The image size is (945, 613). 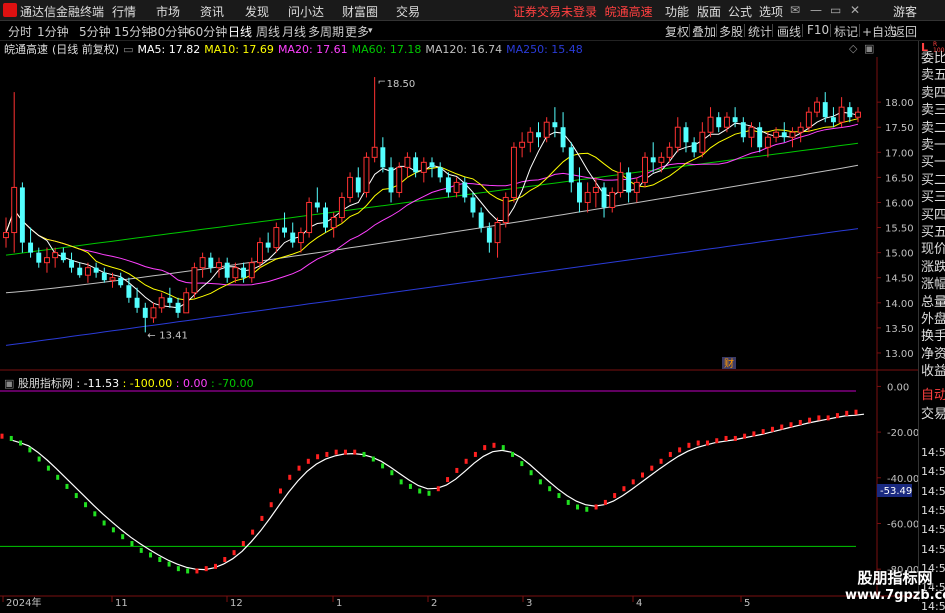 I want to click on side-item-12: 涨跌, so click(x=933, y=267).